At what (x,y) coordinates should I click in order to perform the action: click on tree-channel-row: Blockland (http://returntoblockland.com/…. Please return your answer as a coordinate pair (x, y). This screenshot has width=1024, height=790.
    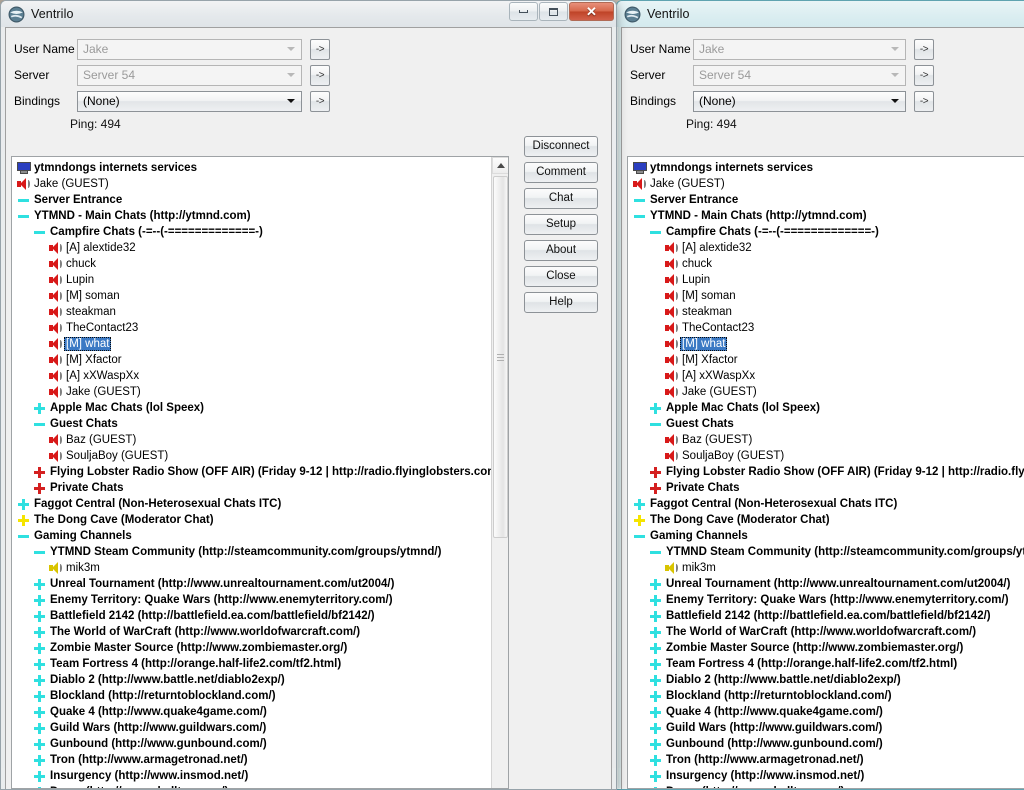
    Looking at the image, I should click on (827, 696).